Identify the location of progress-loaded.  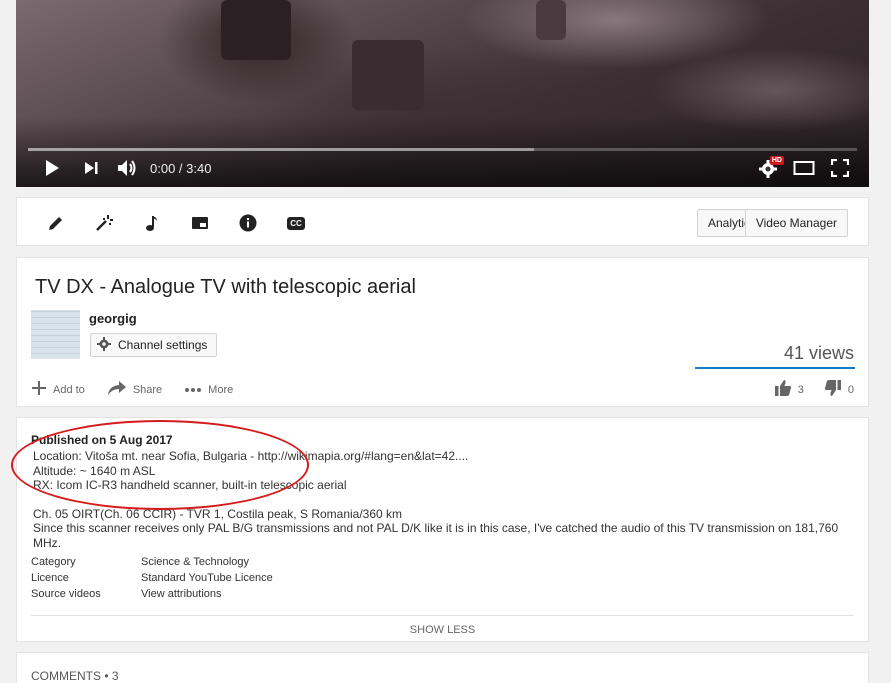
(281, 149).